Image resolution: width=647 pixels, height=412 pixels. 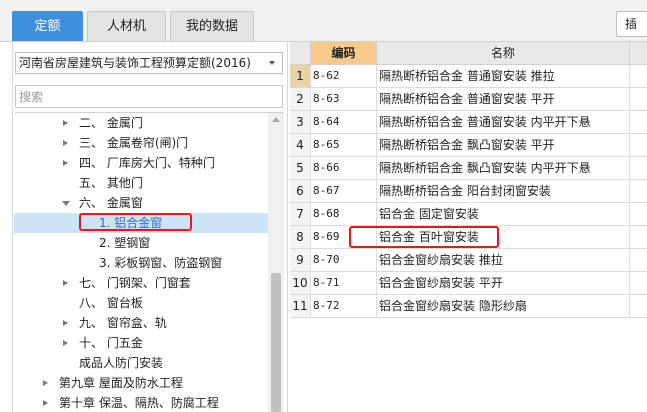 I want to click on tree-node-label: 九、 窗帘盒、轨, so click(x=123, y=323).